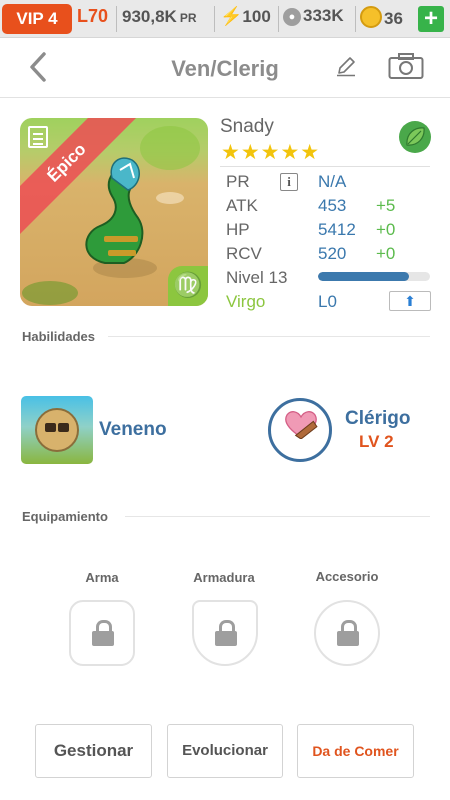 The image size is (450, 800). I want to click on stat-value-rcv: 520, so click(332, 253).